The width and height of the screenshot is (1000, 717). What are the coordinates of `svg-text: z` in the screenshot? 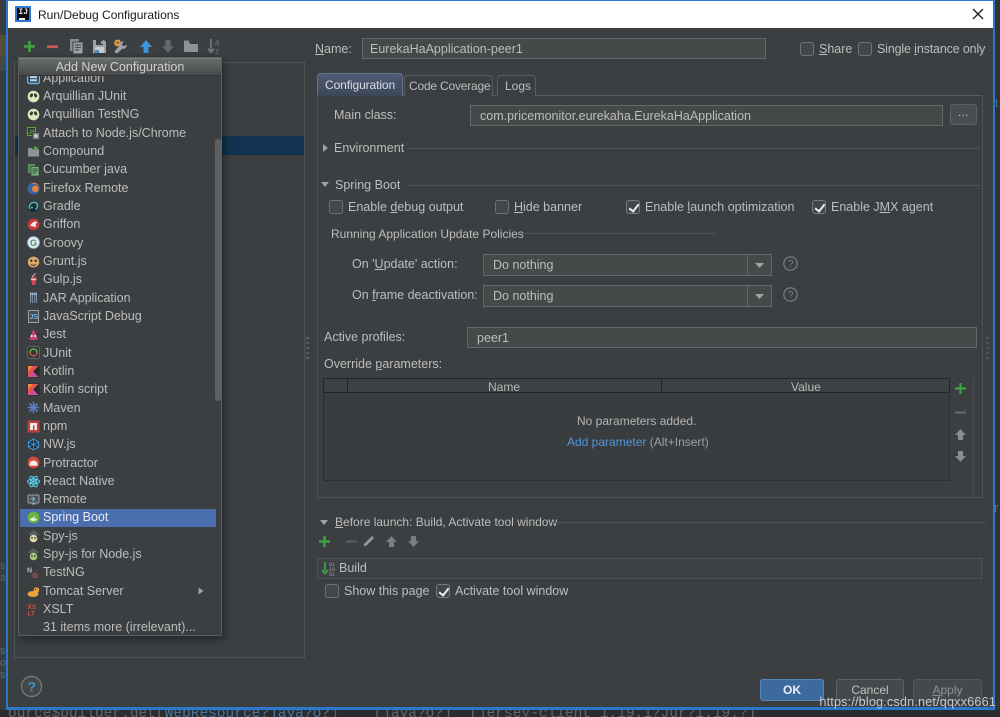 It's located at (217, 51).